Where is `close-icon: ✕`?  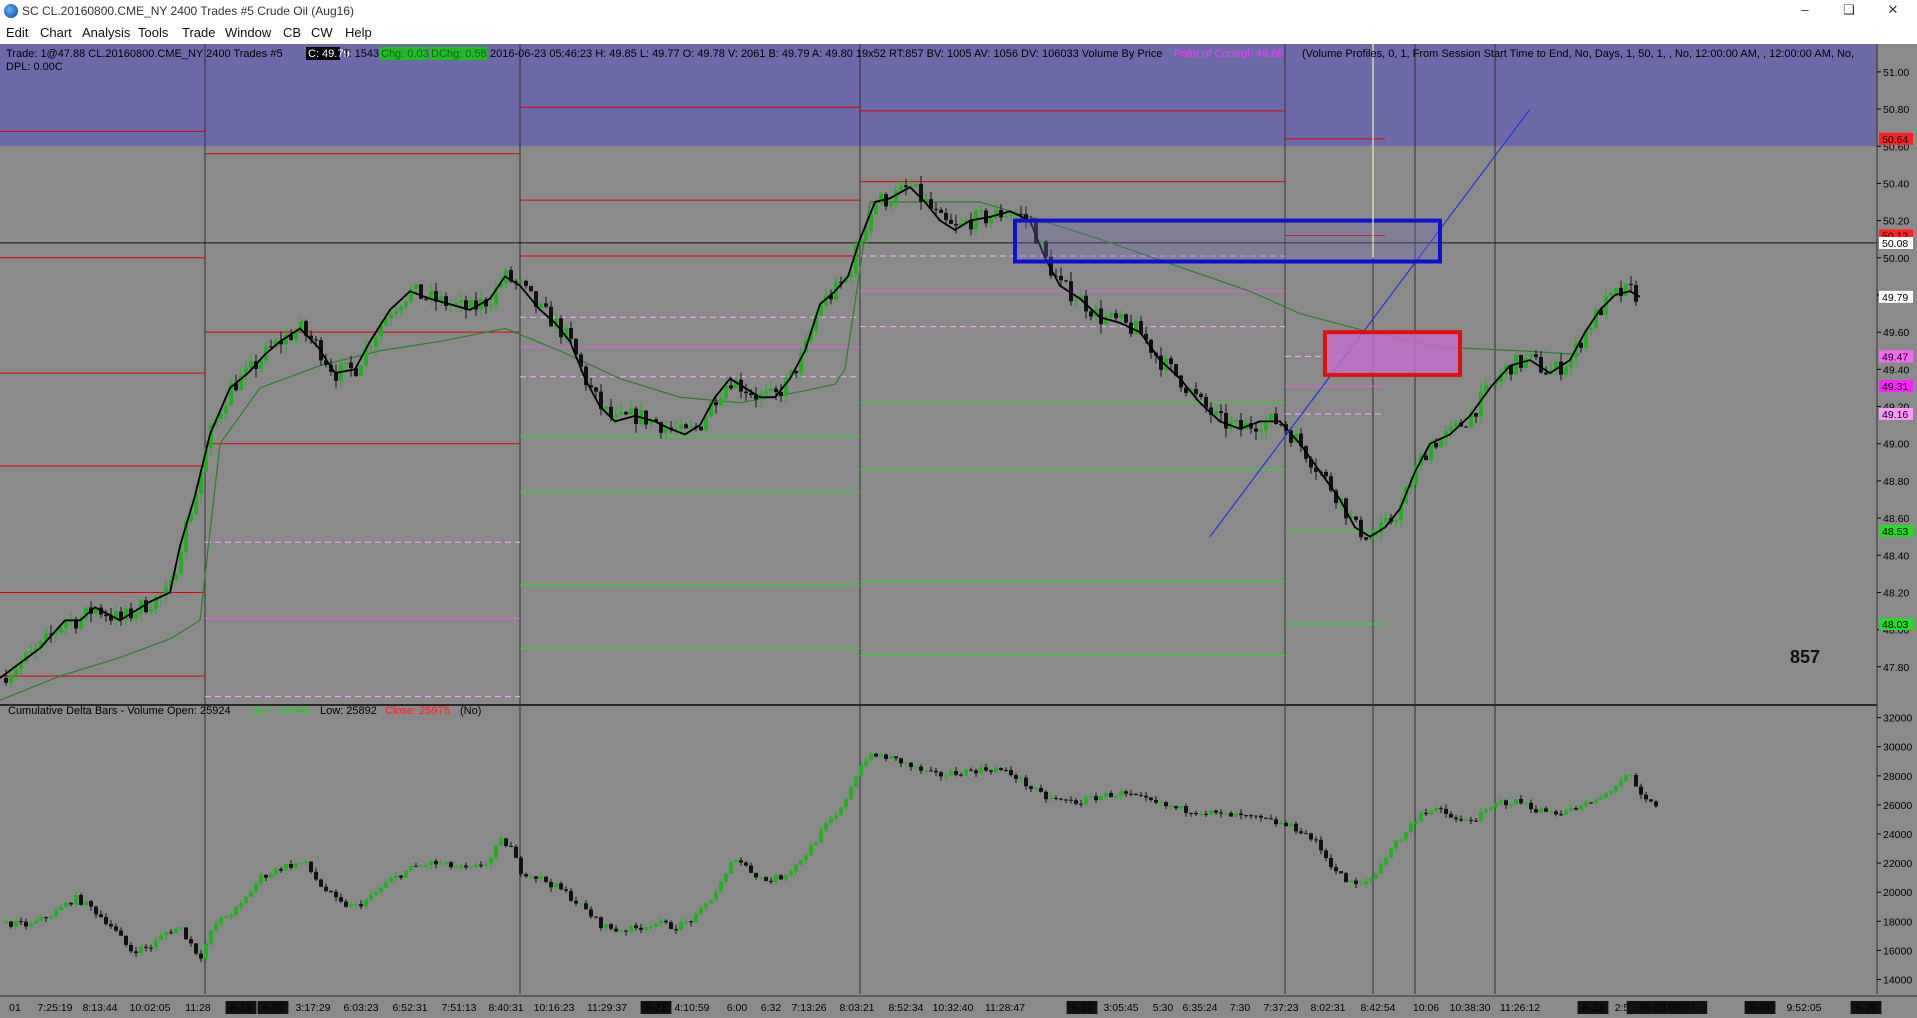
close-icon: ✕ is located at coordinates (1893, 11).